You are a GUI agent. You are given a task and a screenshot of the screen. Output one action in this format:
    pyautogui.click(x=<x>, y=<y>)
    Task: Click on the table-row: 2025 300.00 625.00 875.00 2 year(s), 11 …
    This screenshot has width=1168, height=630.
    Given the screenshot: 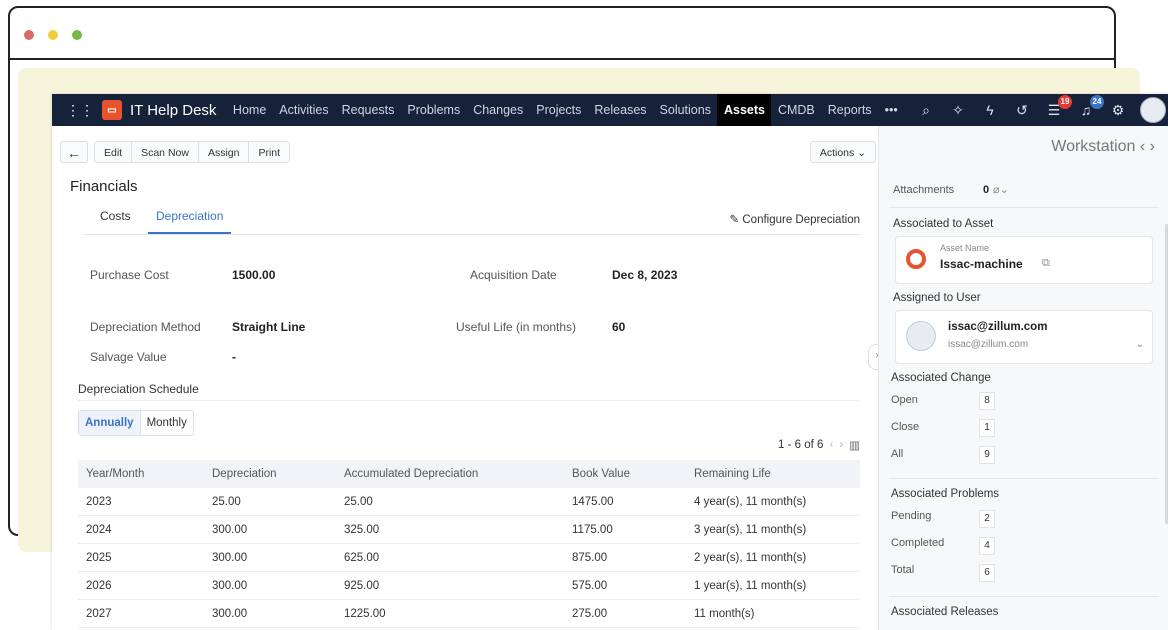 What is the action you would take?
    pyautogui.click(x=469, y=557)
    